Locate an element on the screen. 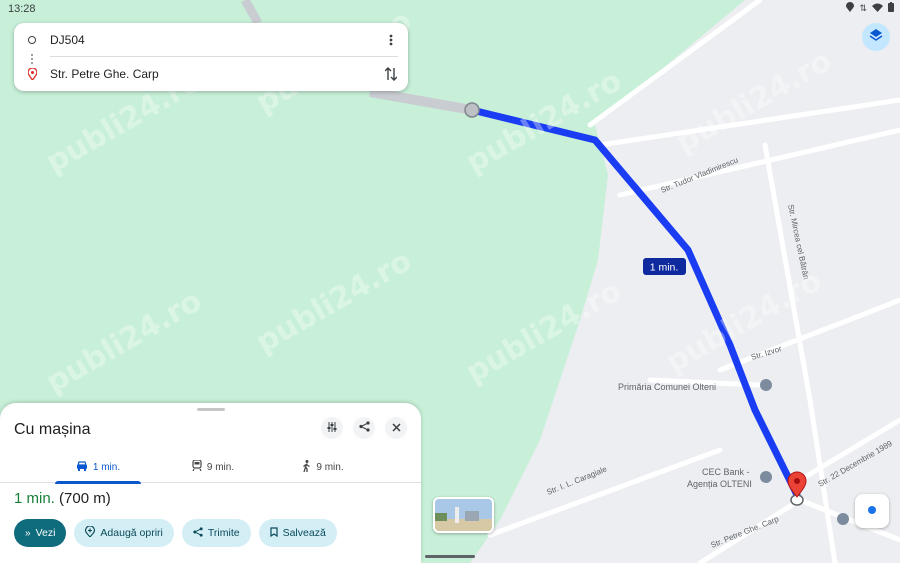 Image resolution: width=900 pixels, height=563 pixels. close-icon is located at coordinates (396, 428).